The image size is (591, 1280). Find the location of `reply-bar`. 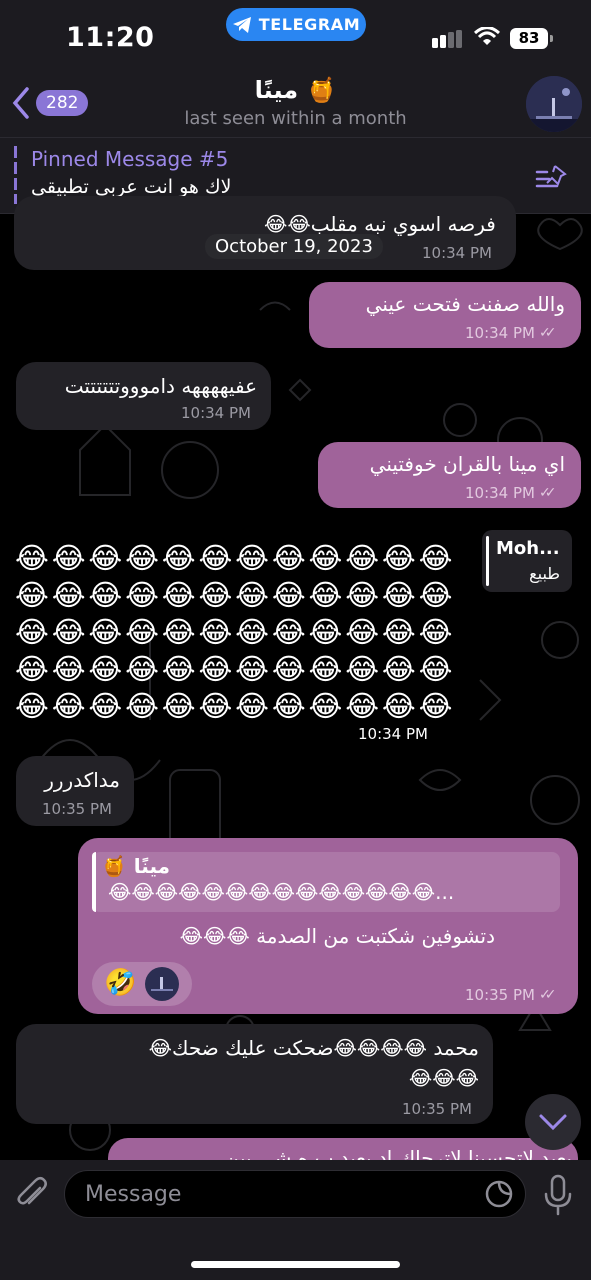

reply-bar is located at coordinates (487, 561).